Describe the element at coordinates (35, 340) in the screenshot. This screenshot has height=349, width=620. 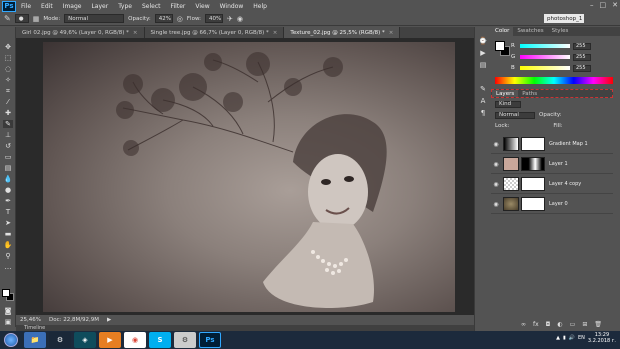
I see `explorer-icon: 📁` at that location.